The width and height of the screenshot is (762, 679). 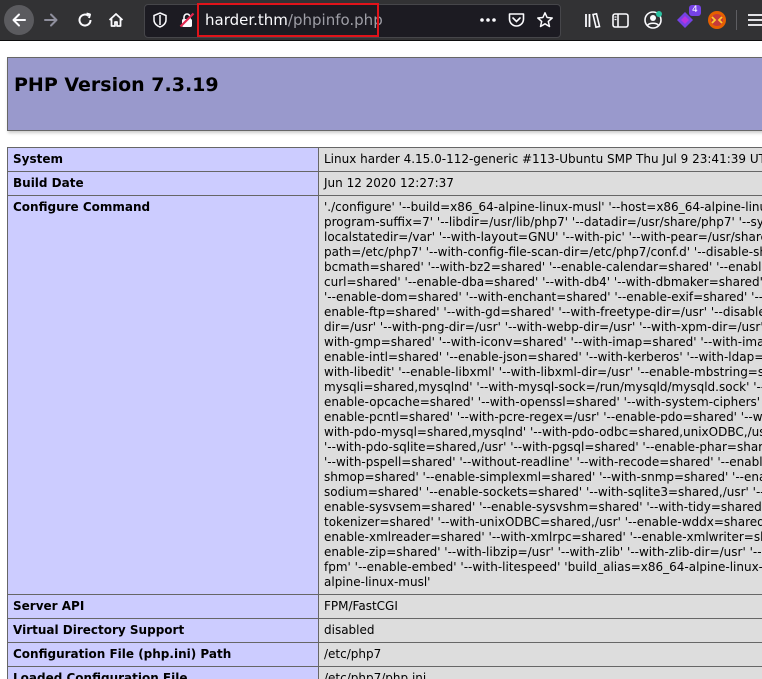 I want to click on row-key: Build Date, so click(x=163, y=183).